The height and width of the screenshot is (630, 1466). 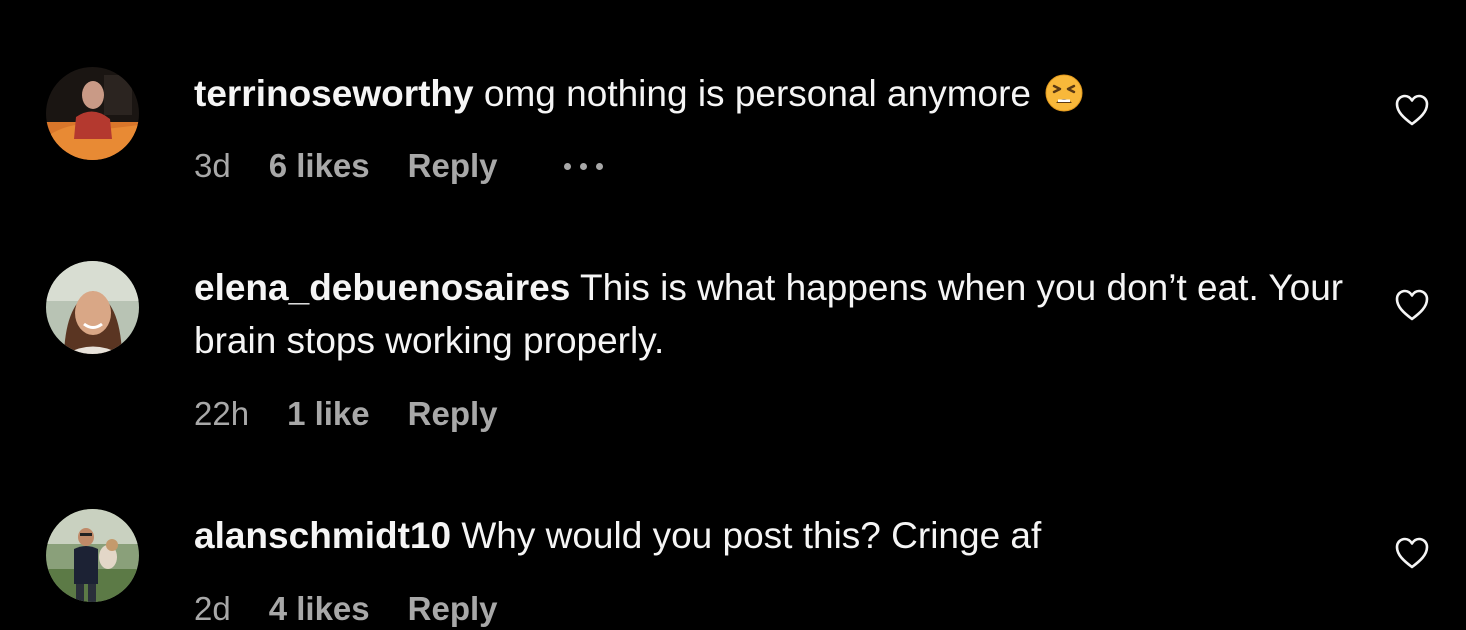 What do you see at coordinates (382, 287) in the screenshot?
I see `comment-username: elena_debuenosaires` at bounding box center [382, 287].